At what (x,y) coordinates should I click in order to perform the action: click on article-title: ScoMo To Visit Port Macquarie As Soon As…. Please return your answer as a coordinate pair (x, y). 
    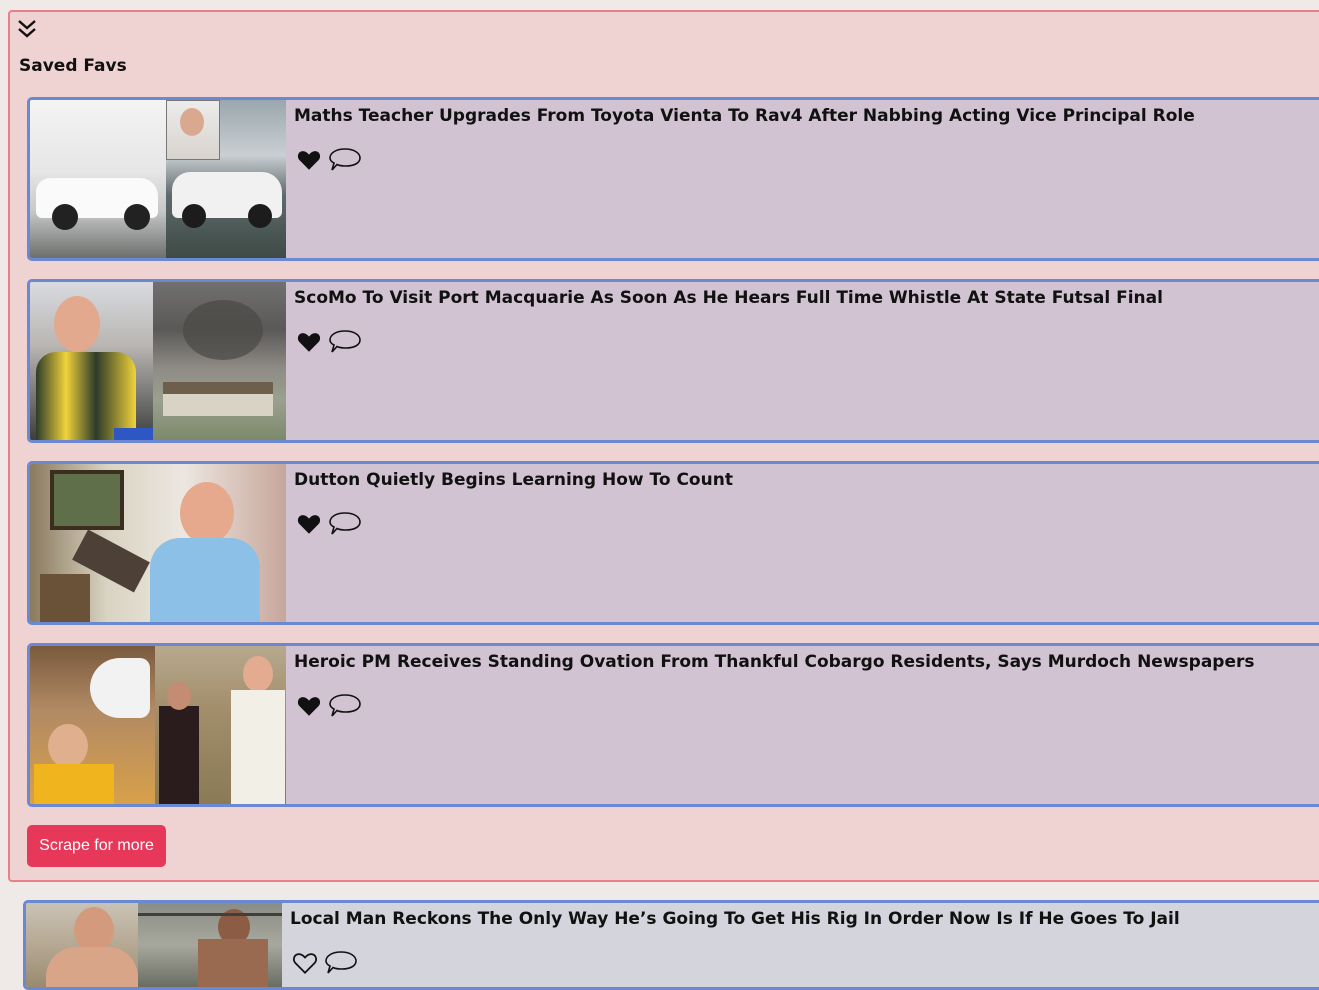
    Looking at the image, I should click on (728, 298).